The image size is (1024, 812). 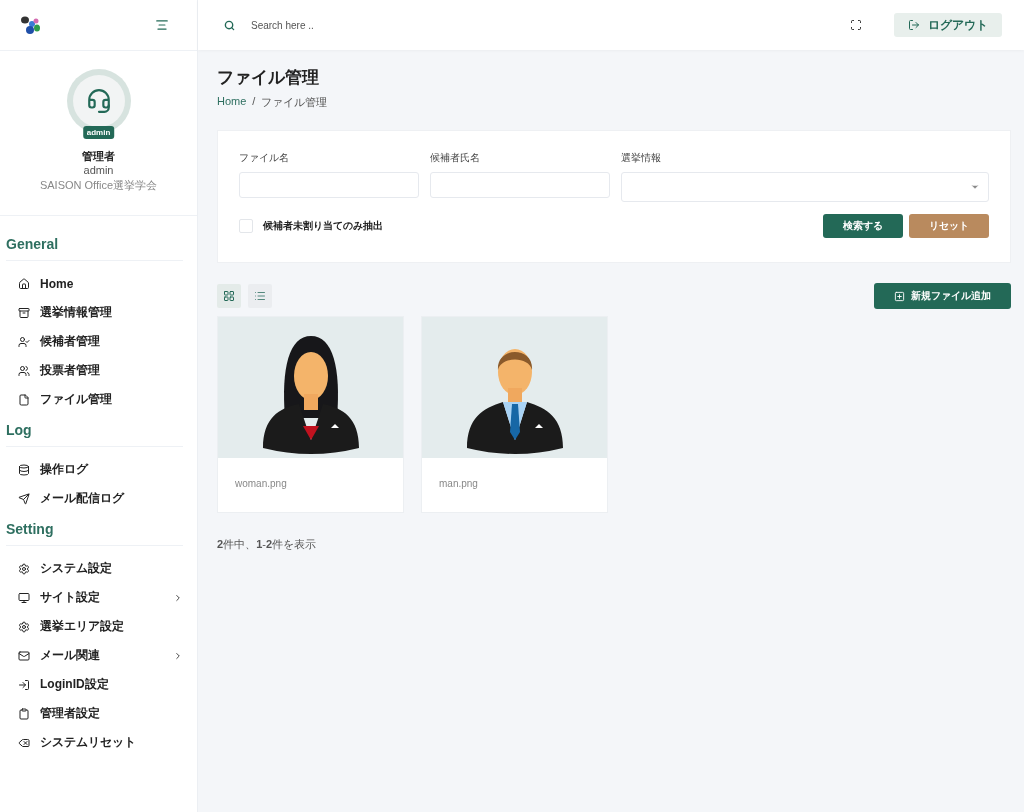 What do you see at coordinates (98, 101) in the screenshot?
I see `headset-icon` at bounding box center [98, 101].